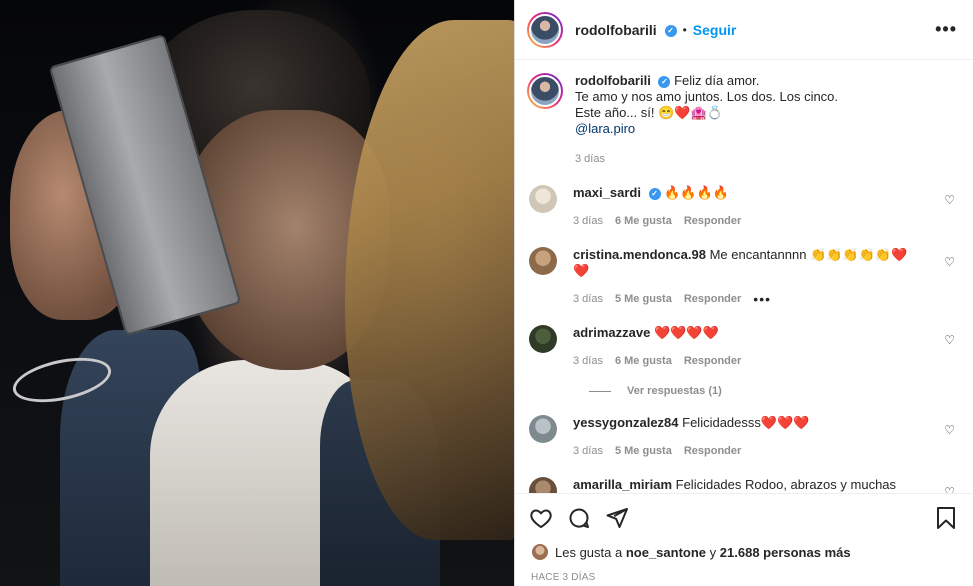  What do you see at coordinates (674, 391) in the screenshot?
I see `view-replies-label: Ver respuestas (1)` at bounding box center [674, 391].